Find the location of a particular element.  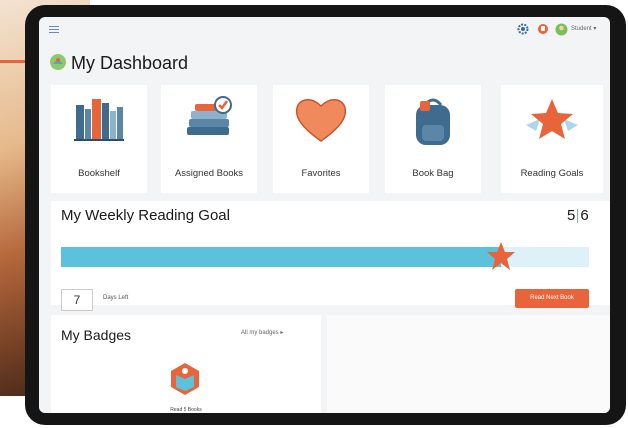

tile-bookshelf: Bookshelf is located at coordinates (99, 139).